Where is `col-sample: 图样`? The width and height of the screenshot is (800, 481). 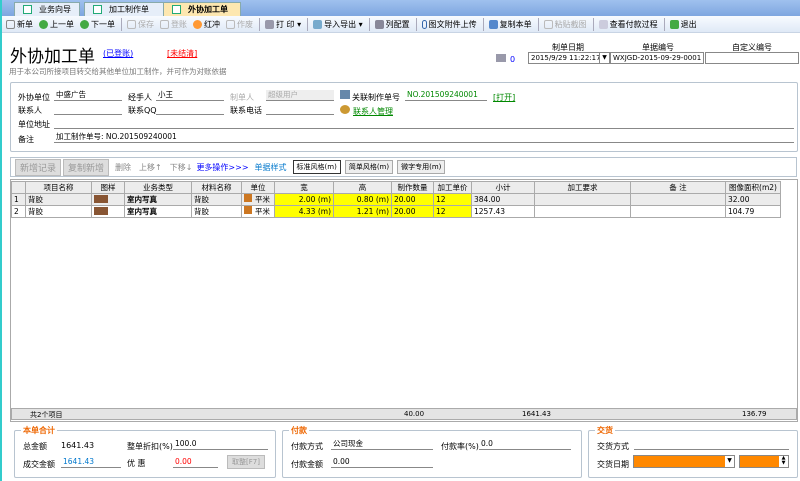
col-sample: 图样 is located at coordinates (108, 187).